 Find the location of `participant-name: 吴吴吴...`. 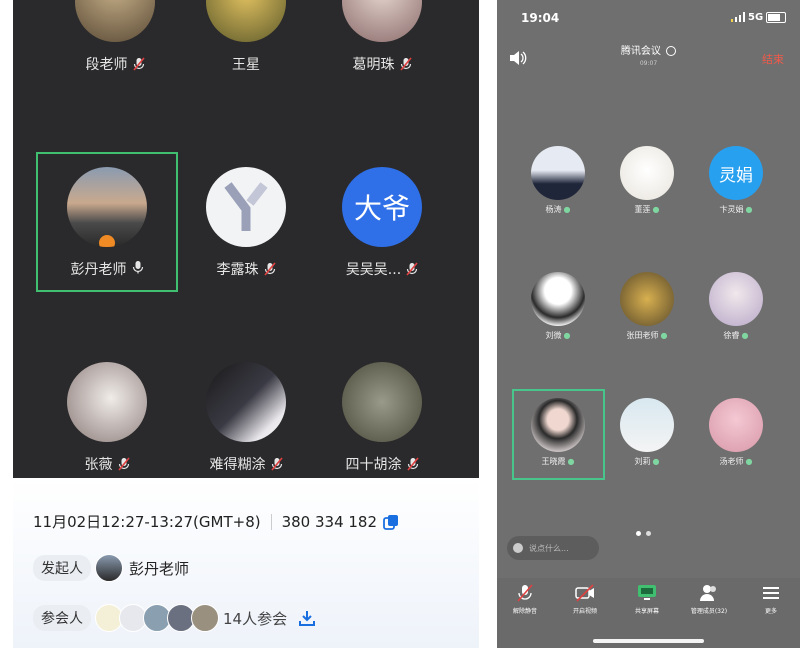

participant-name: 吴吴吴... is located at coordinates (373, 270).